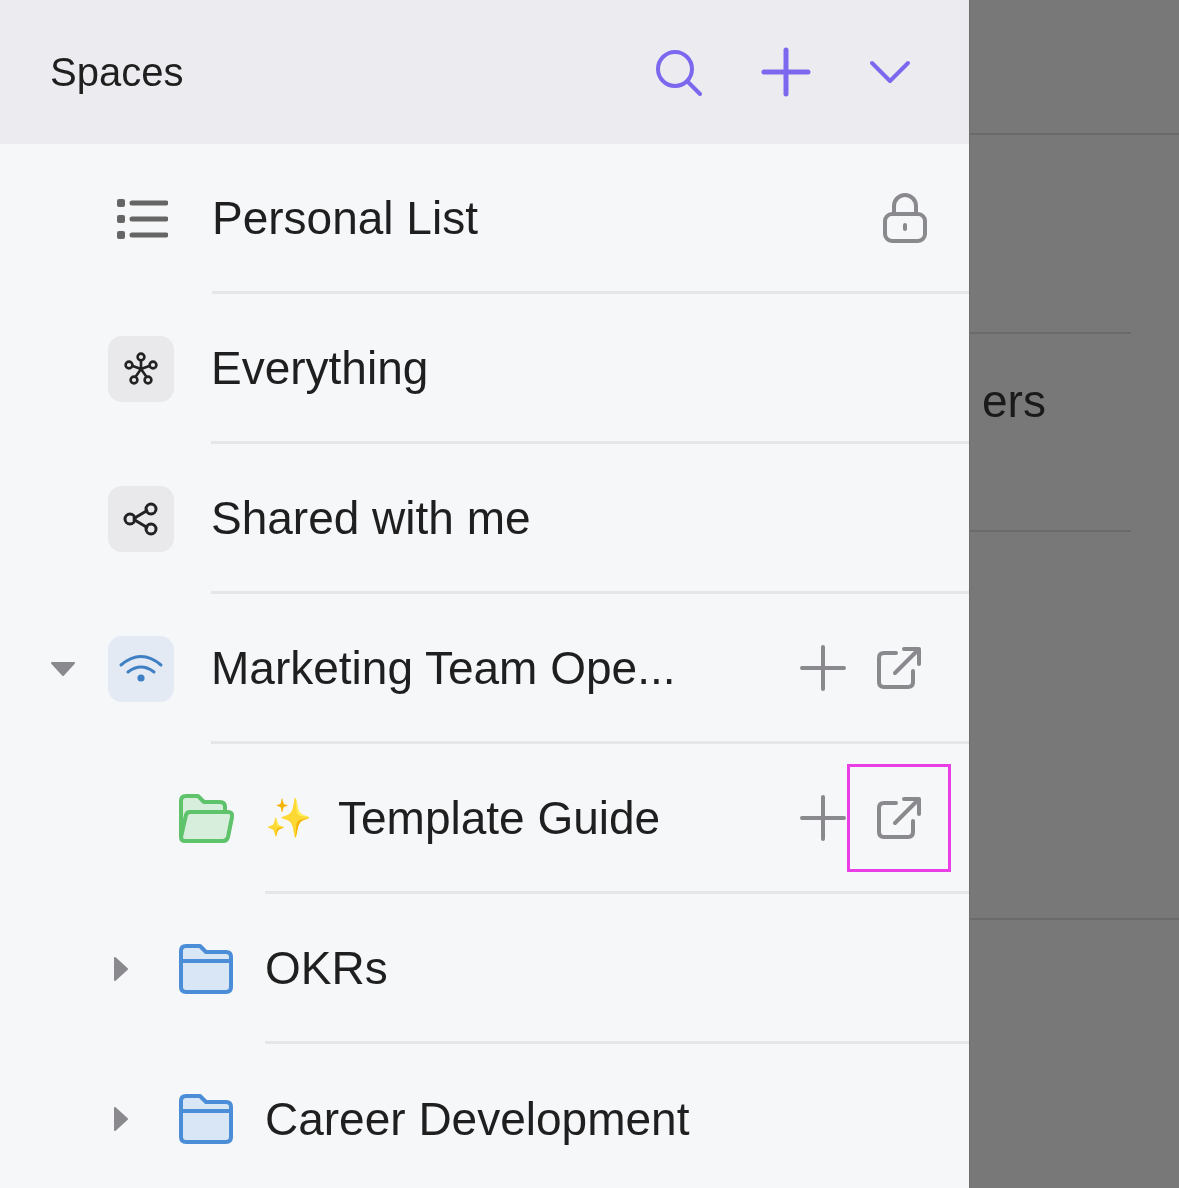 The image size is (1179, 1188). What do you see at coordinates (1014, 401) in the screenshot?
I see `background-text: ers` at bounding box center [1014, 401].